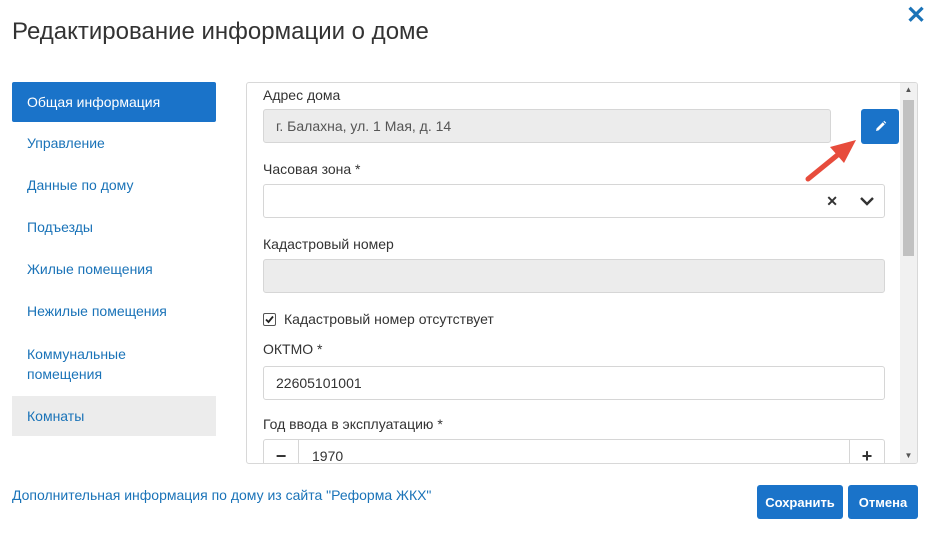  What do you see at coordinates (114, 227) in the screenshot?
I see `sidebar-item-entrances: Подъезды` at bounding box center [114, 227].